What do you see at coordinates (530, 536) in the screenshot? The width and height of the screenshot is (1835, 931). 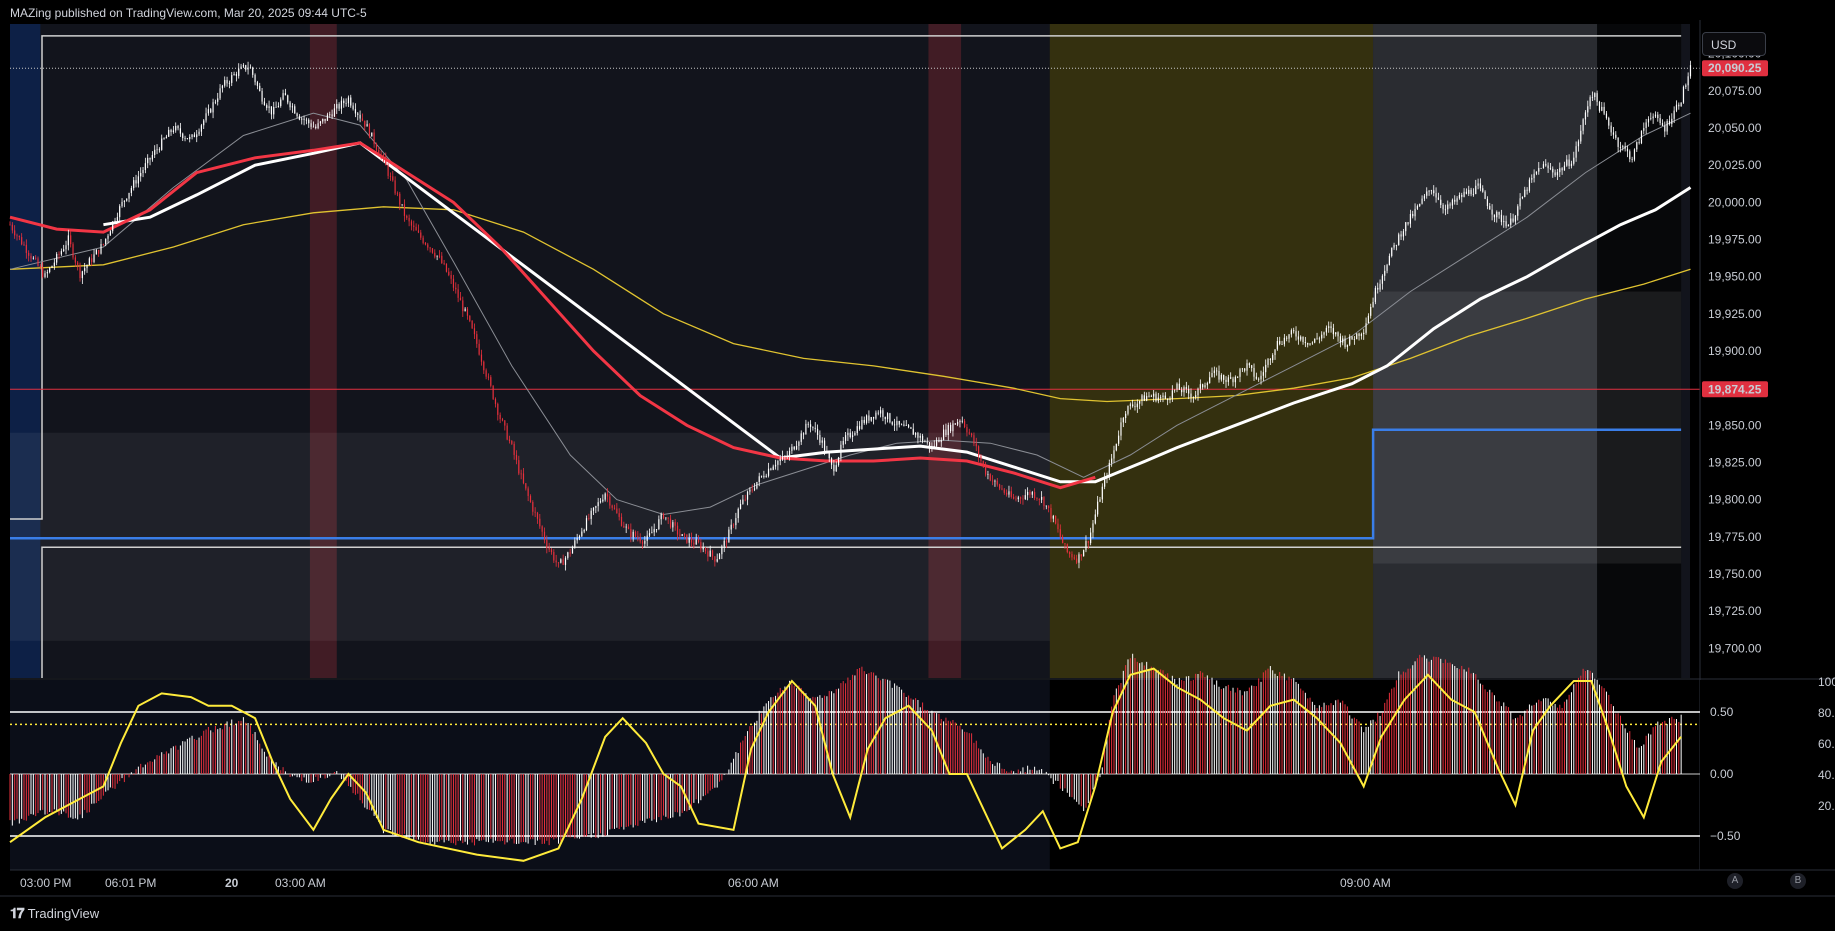 I see `dim-zone` at bounding box center [530, 536].